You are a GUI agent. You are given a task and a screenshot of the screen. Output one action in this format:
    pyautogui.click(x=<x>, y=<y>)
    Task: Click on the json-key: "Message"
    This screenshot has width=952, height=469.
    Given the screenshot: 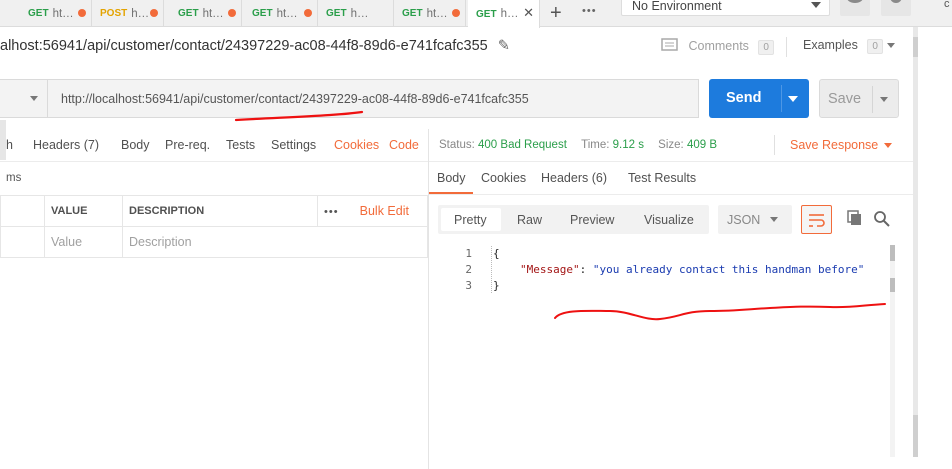 What is the action you would take?
    pyautogui.click(x=550, y=269)
    